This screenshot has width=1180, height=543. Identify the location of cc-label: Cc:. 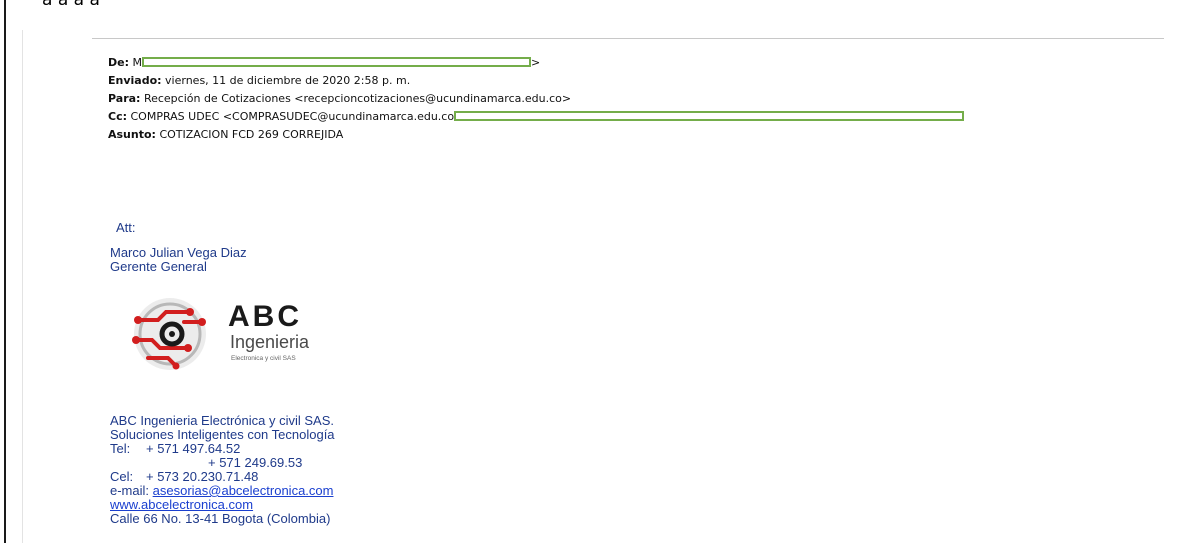
(117, 116).